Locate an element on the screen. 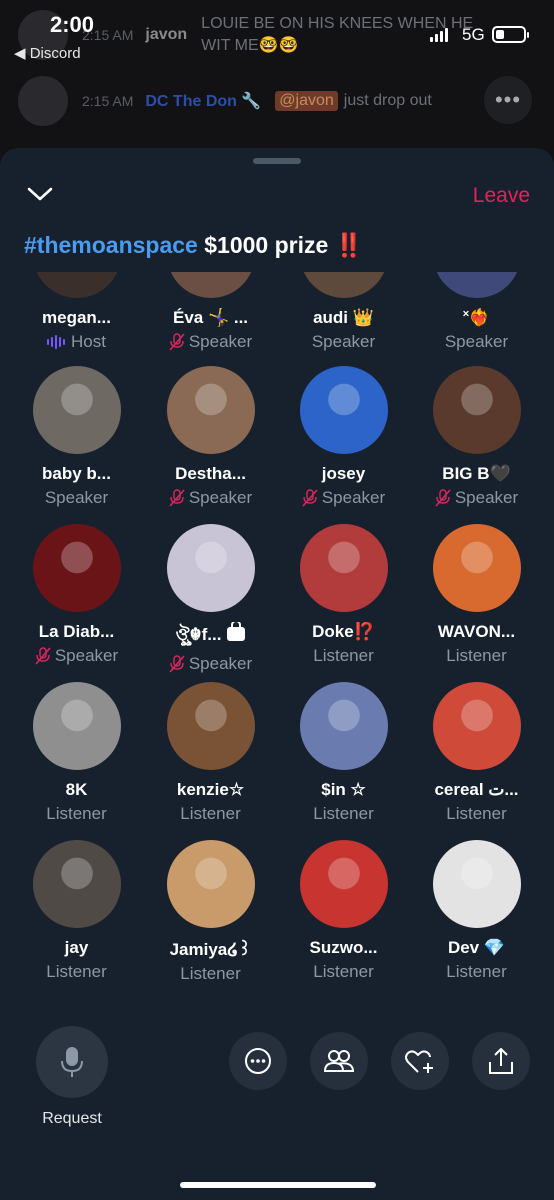  home-indicator is located at coordinates (278, 1185).